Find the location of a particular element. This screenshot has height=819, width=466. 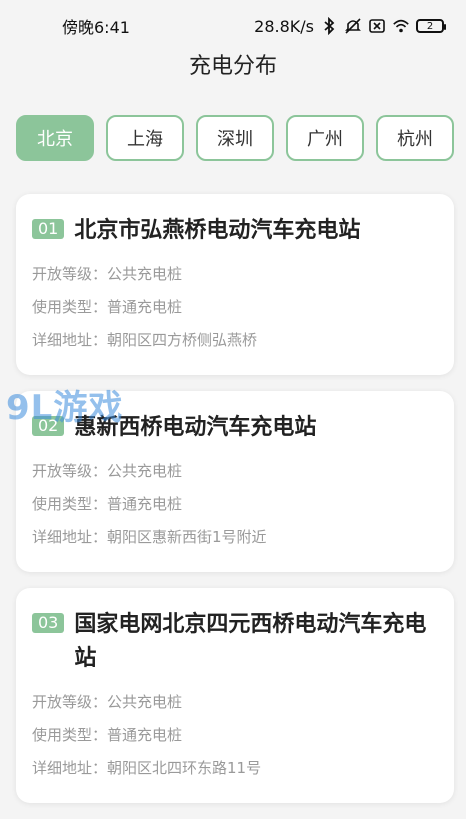

address-value: 朝阳区四方桥侧弘燕桥 is located at coordinates (182, 340).